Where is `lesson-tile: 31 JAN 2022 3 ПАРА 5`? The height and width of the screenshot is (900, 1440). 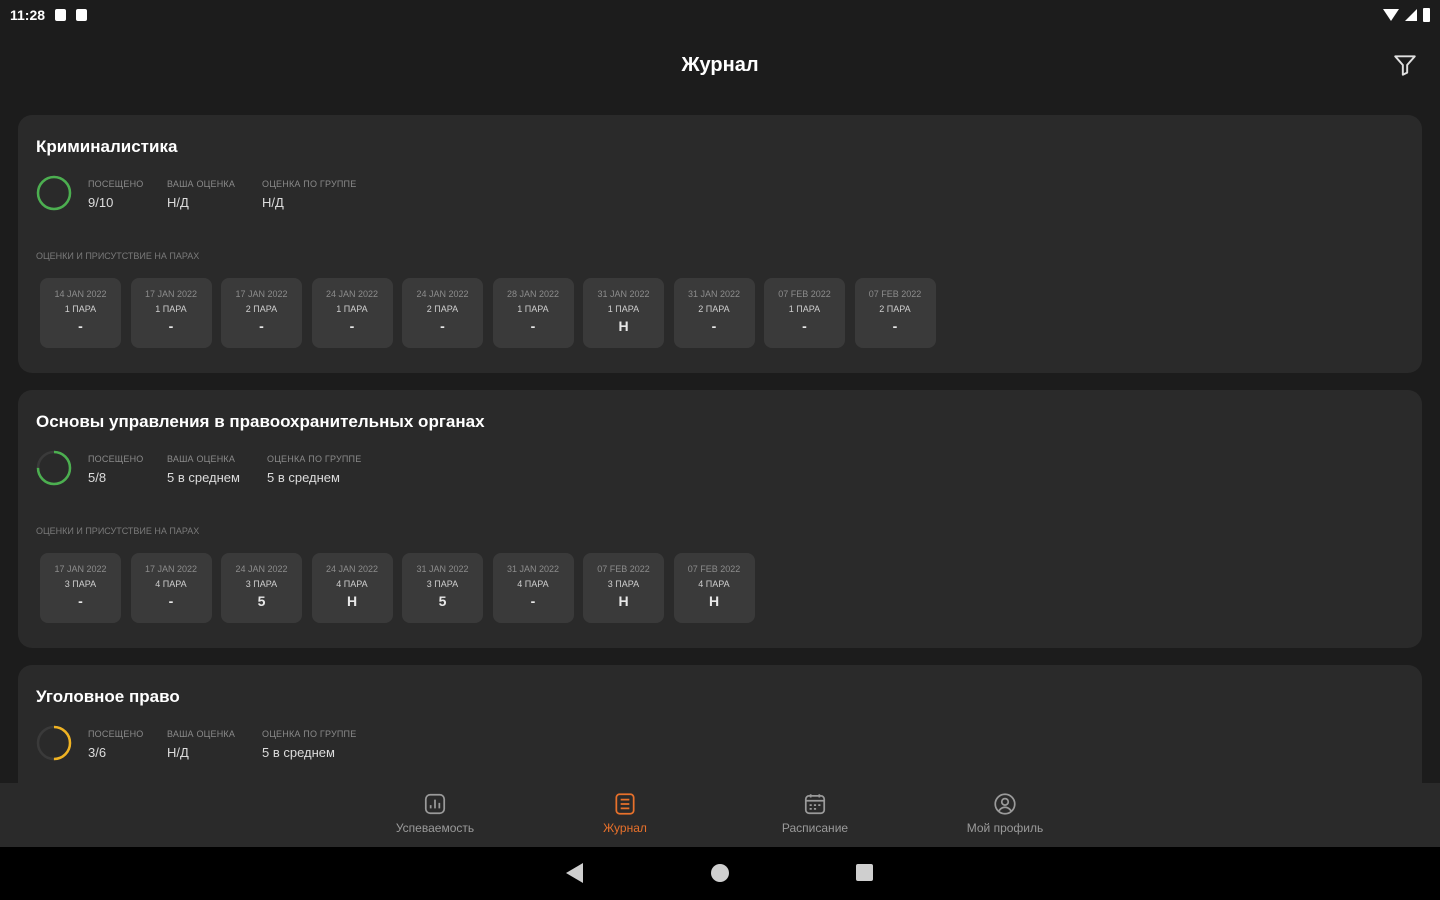
lesson-tile: 31 JAN 2022 3 ПАРА 5 is located at coordinates (442, 588).